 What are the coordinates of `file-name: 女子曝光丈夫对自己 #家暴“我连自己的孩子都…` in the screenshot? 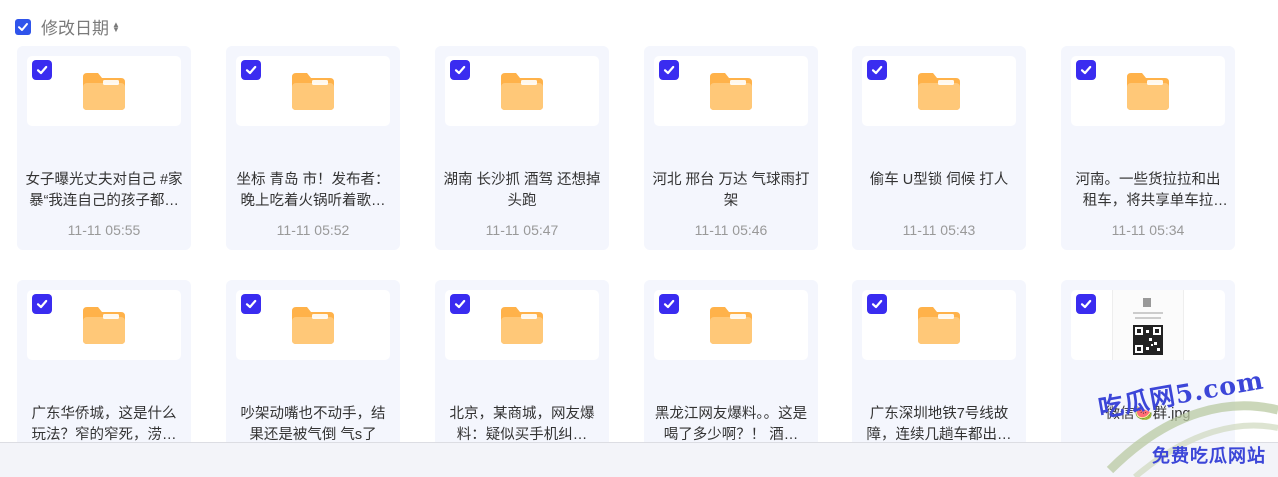 It's located at (104, 191).